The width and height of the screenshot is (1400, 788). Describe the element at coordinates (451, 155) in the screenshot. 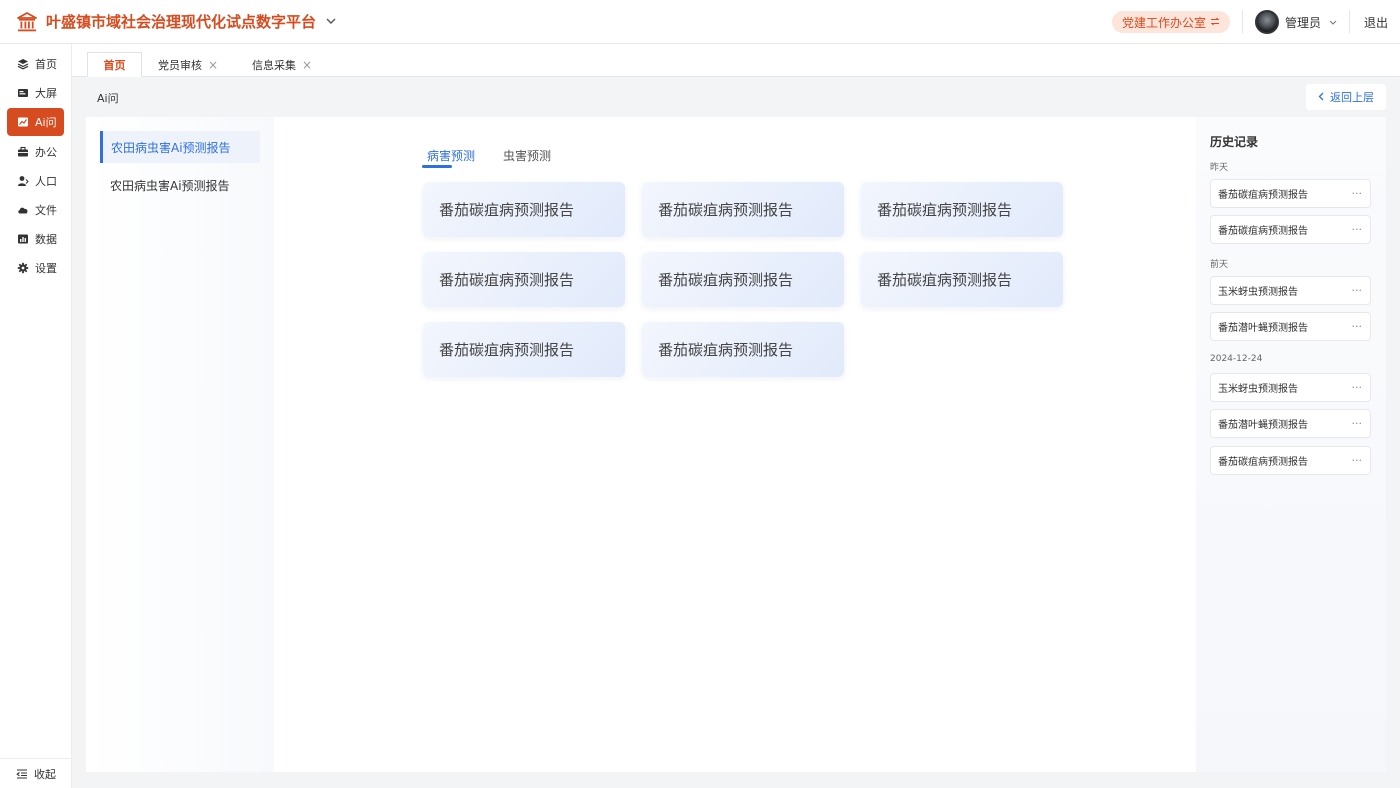

I see `tab-disease-forecast: 病害预测` at that location.